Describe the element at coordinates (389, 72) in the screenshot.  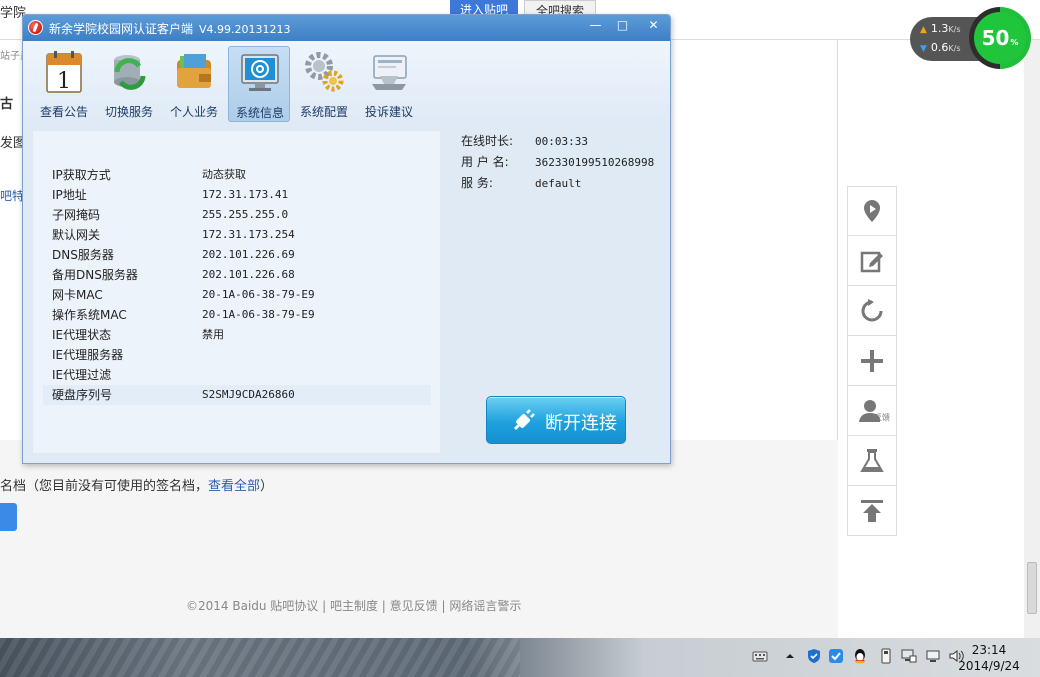
I see `feedback-icon` at that location.